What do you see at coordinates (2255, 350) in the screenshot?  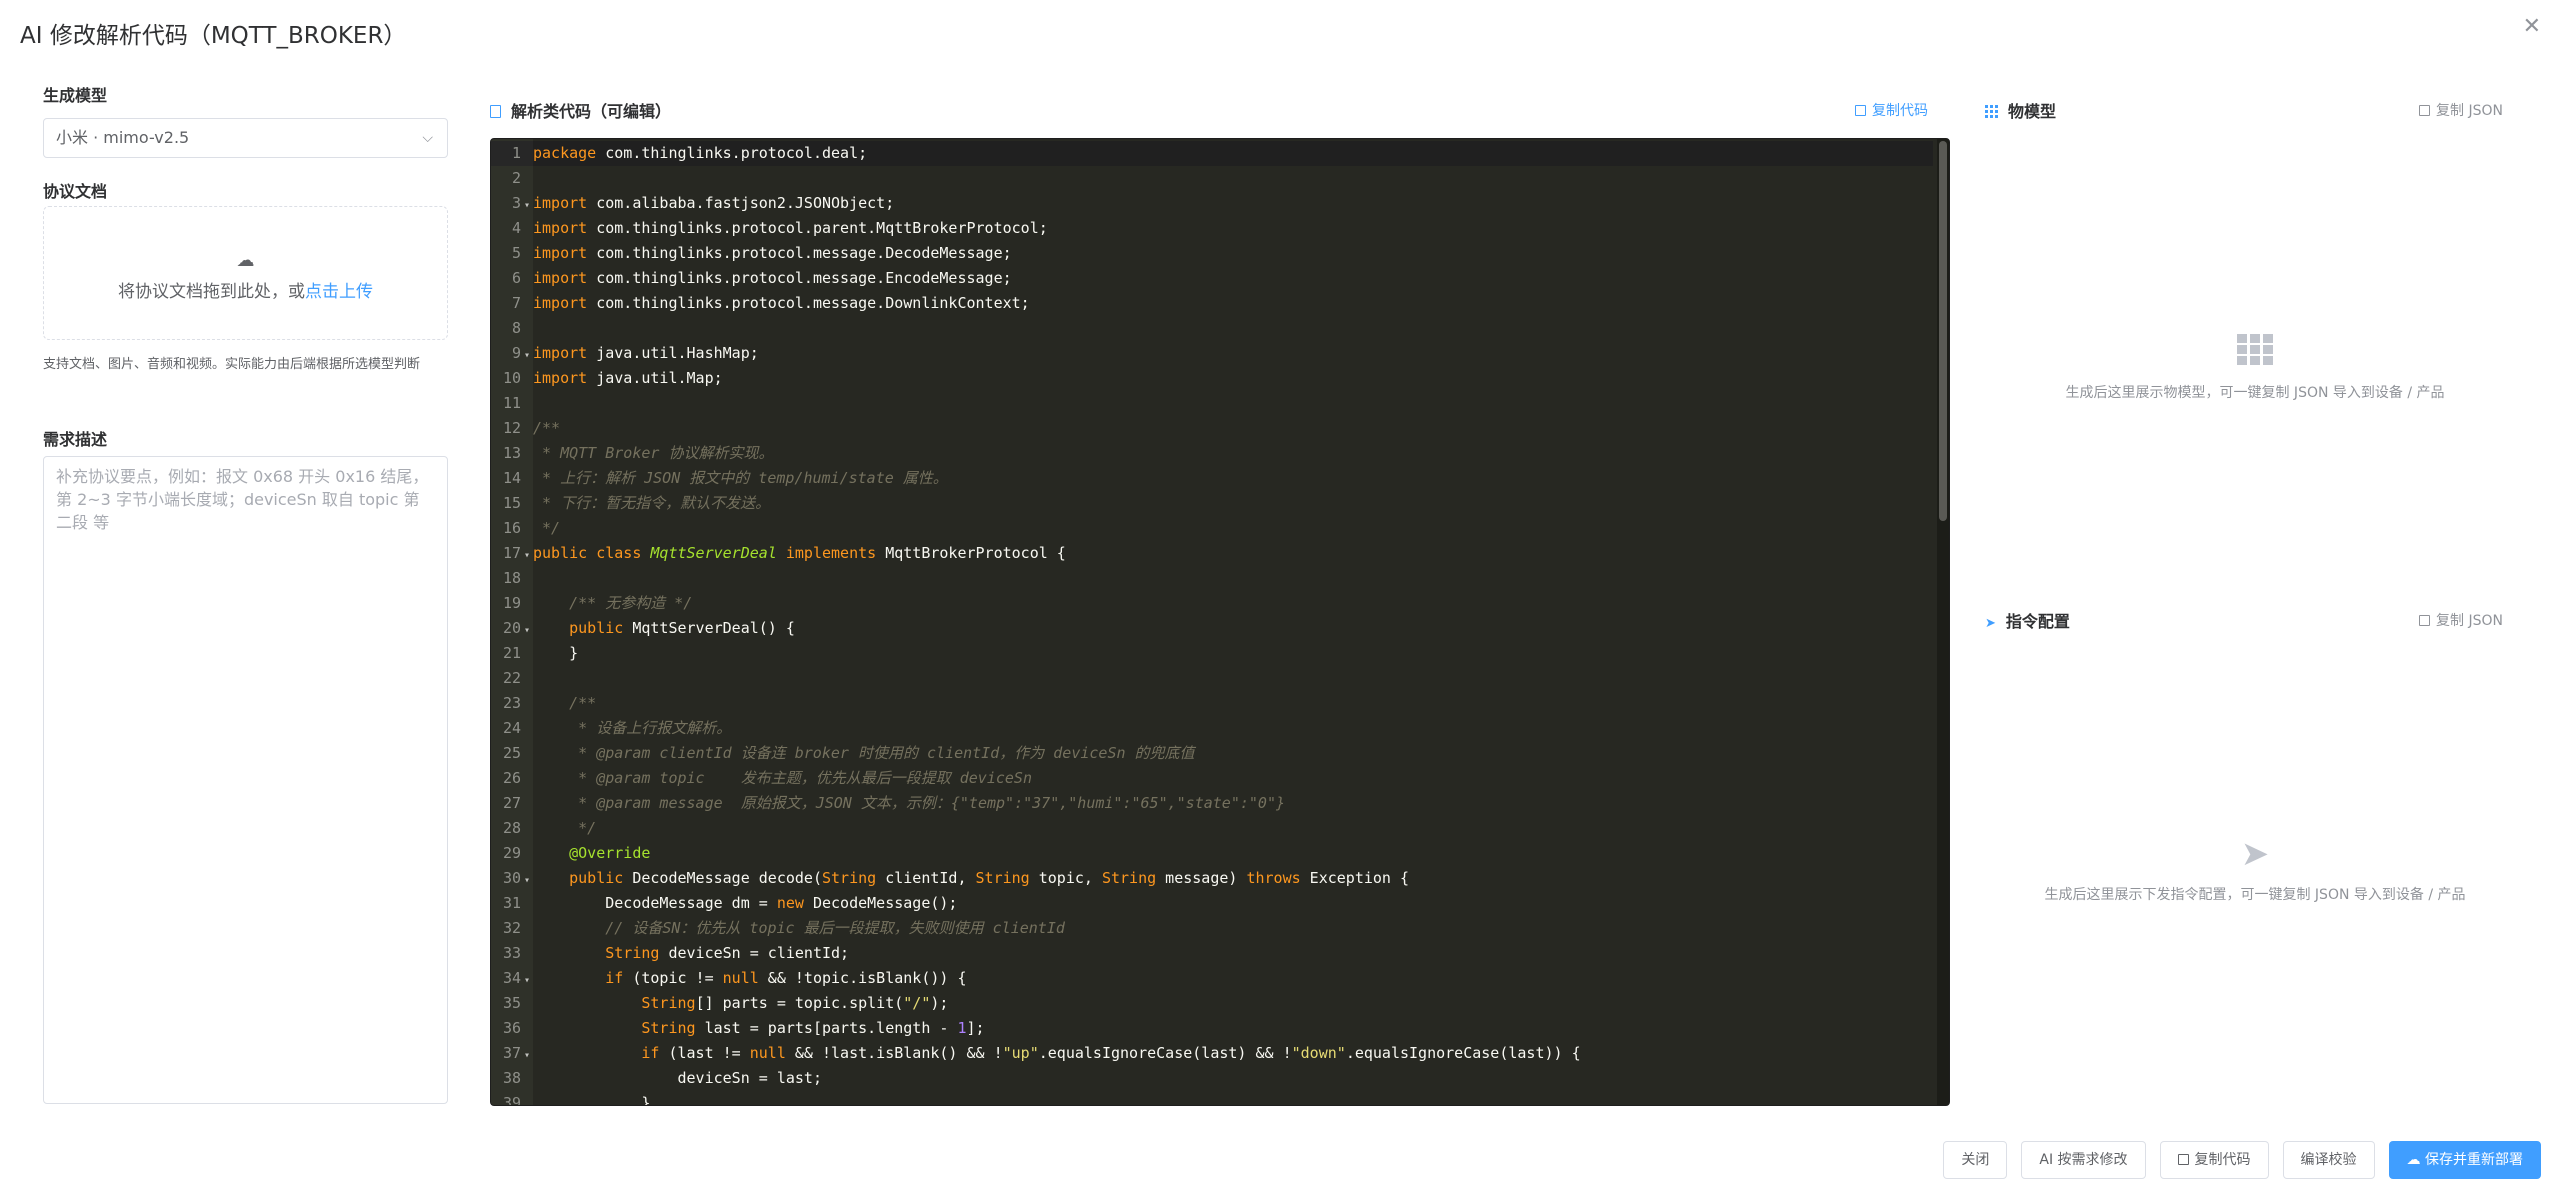 I see `grid-placeholder-icon` at bounding box center [2255, 350].